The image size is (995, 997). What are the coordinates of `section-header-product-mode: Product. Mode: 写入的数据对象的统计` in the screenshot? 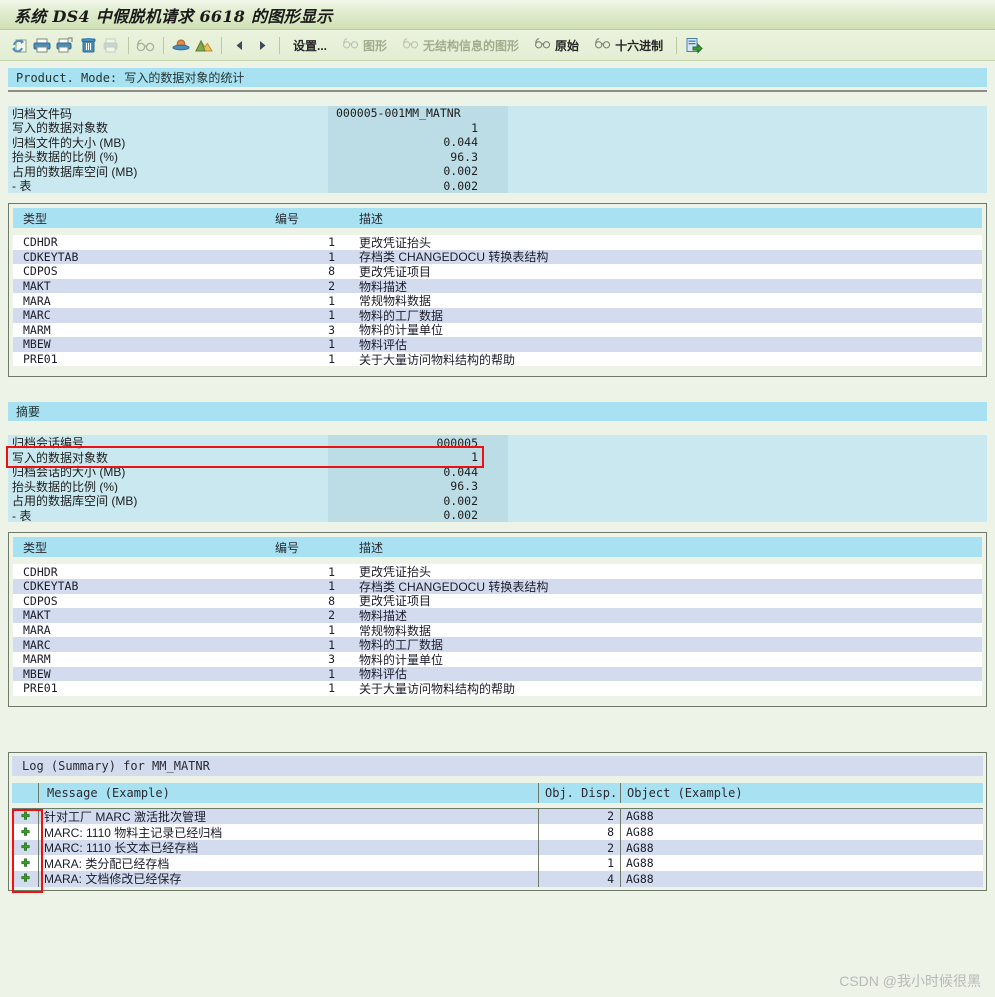 It's located at (497, 77).